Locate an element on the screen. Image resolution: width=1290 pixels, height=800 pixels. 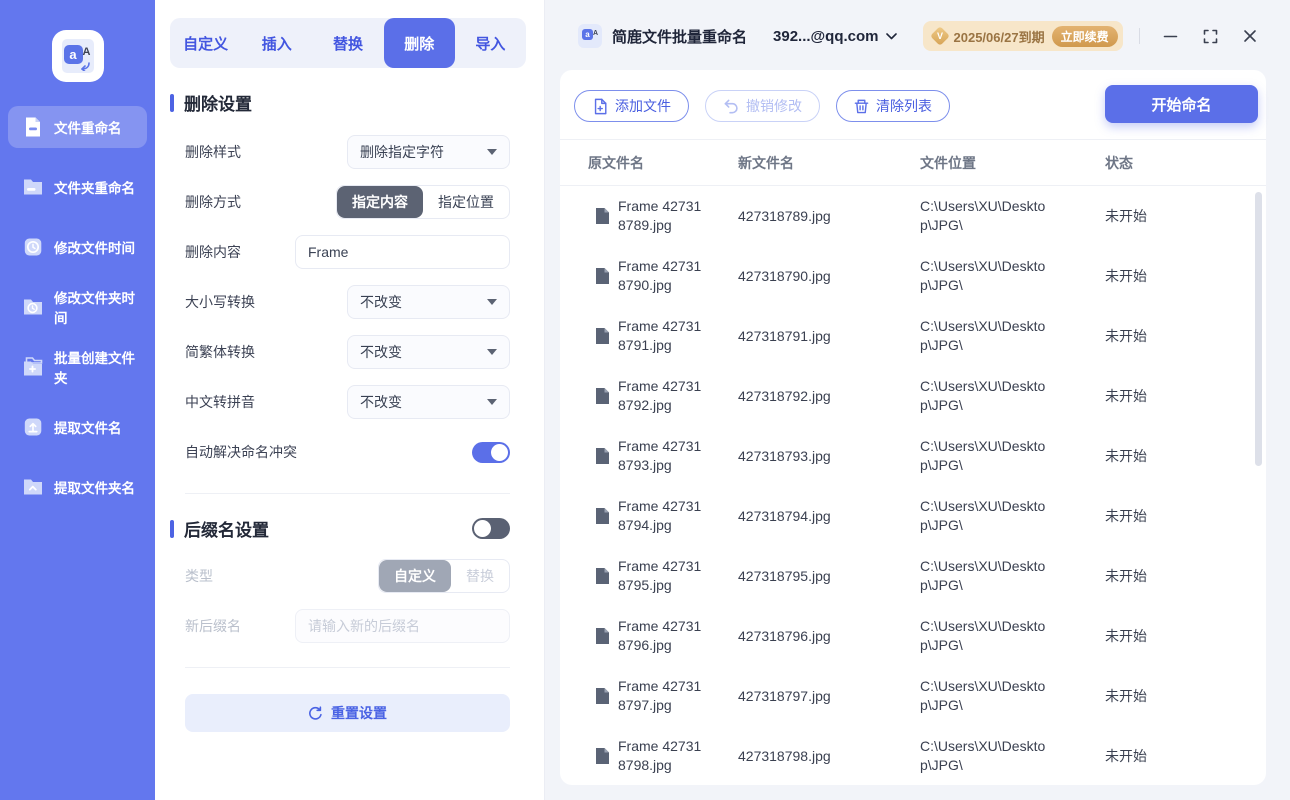
reset-settings-button: 重置设置 is located at coordinates (347, 713).